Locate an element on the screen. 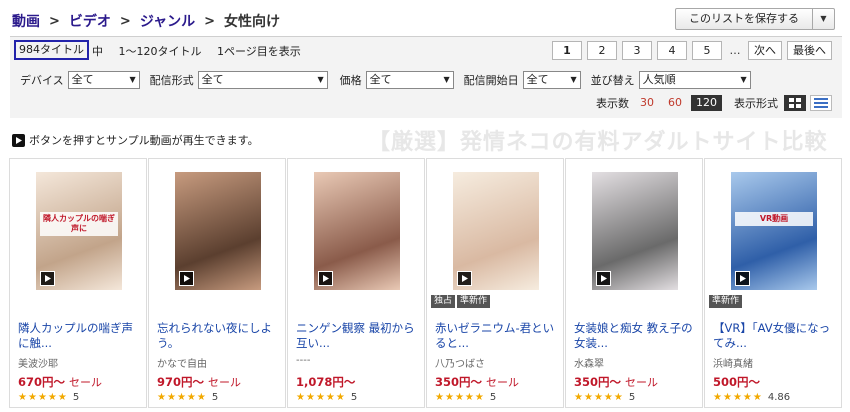 Image resolution: width=850 pixels, height=412 pixels. next-page-button: 次へ is located at coordinates (765, 50).